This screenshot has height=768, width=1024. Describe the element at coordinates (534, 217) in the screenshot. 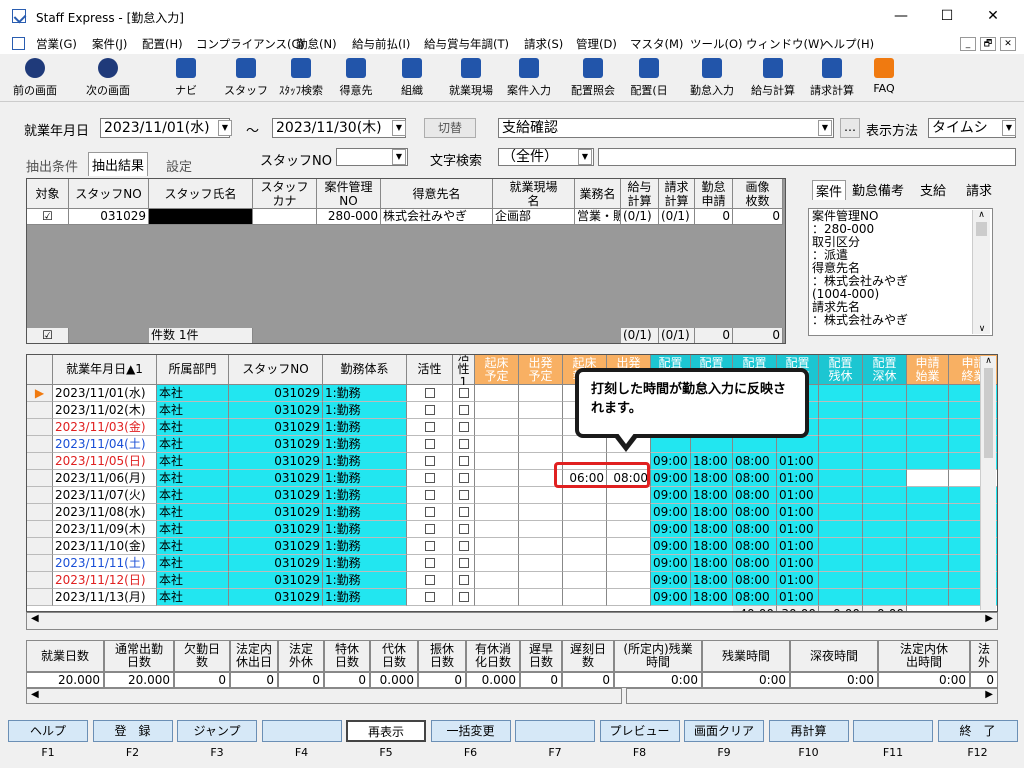

I see `grid1-cell-site: 企画部` at that location.